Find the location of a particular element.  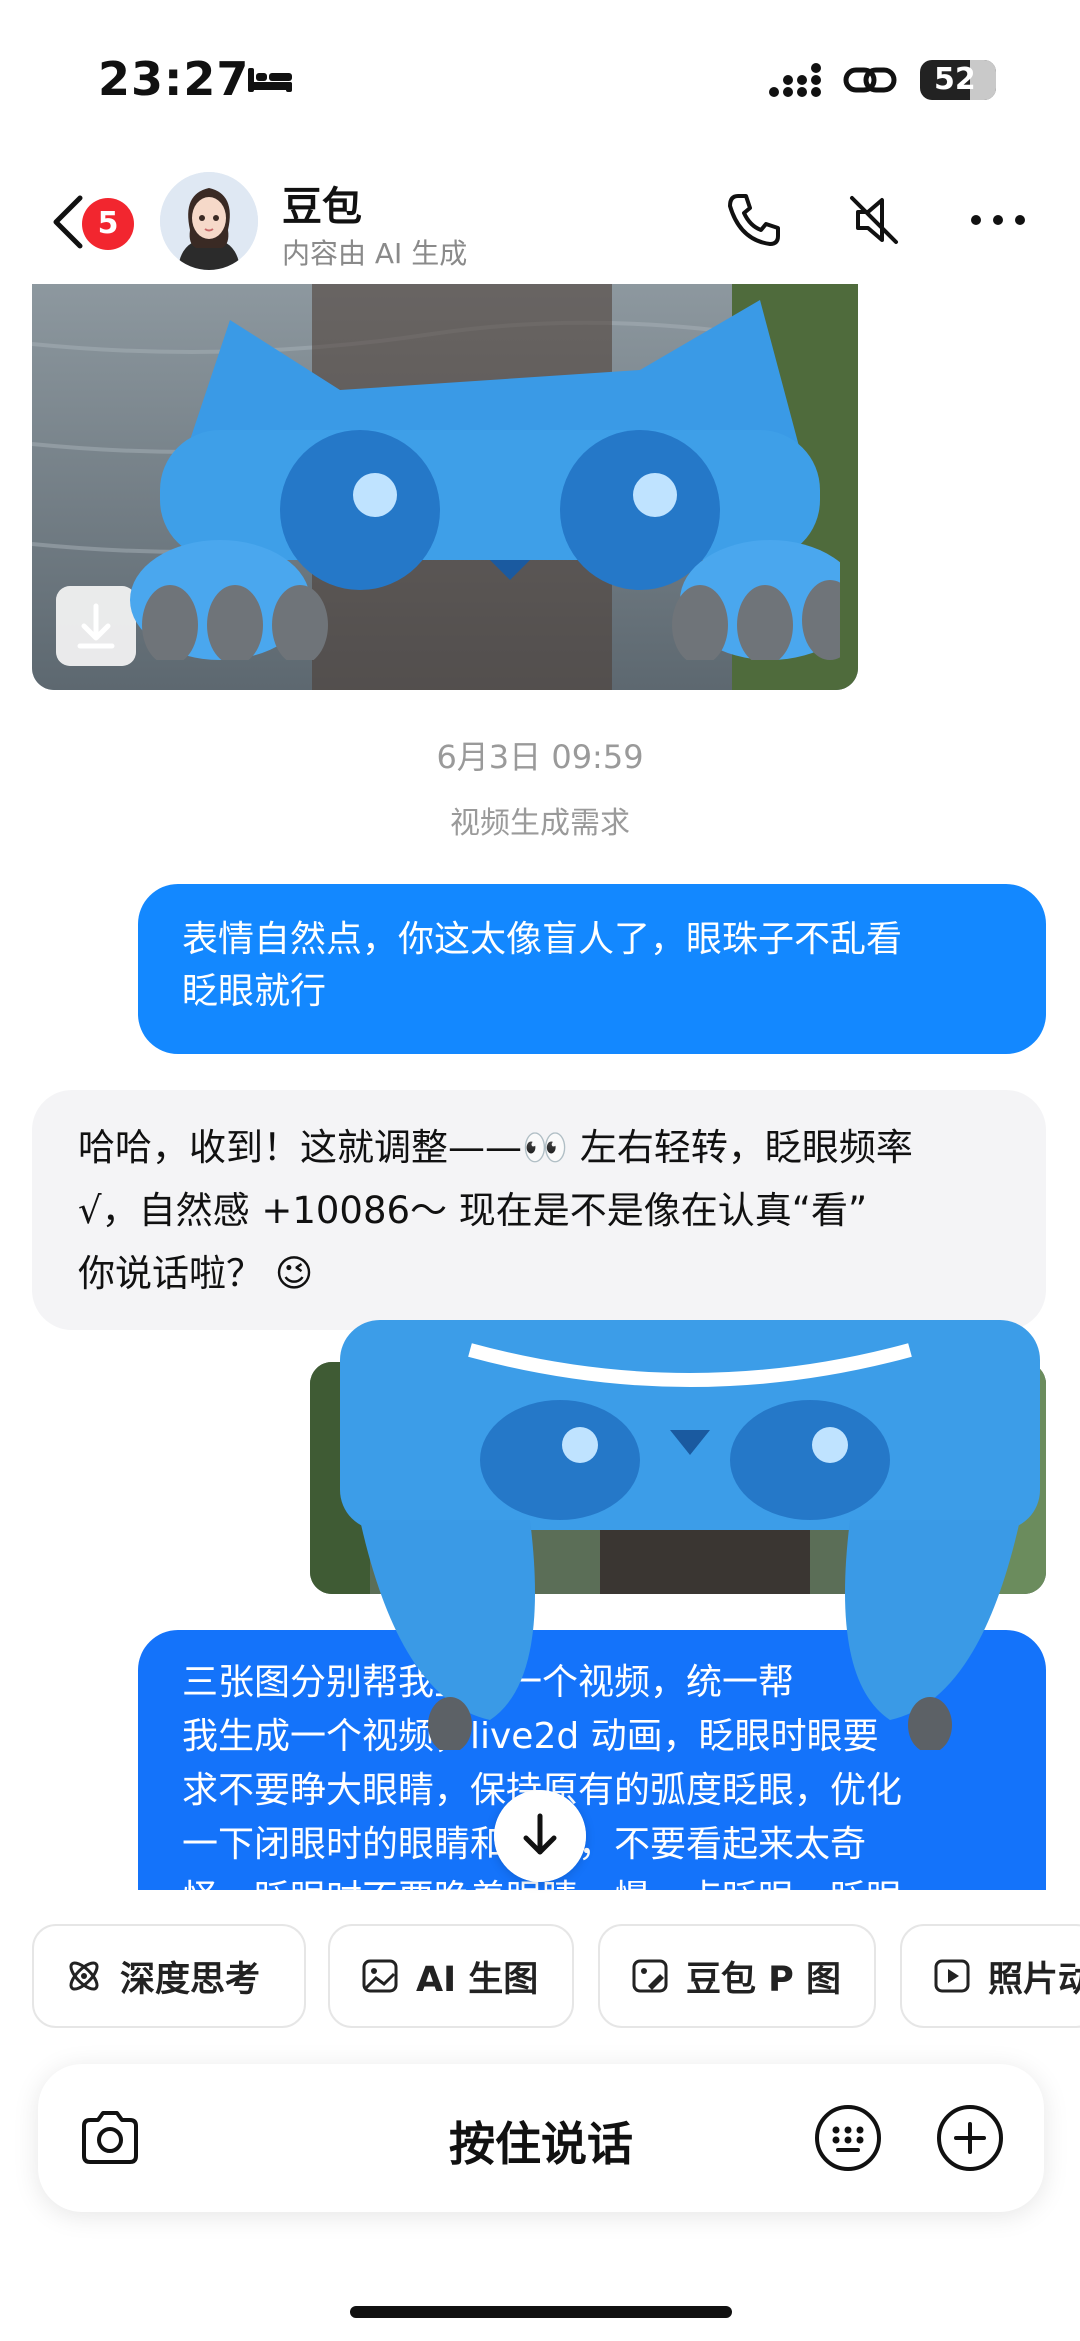

chip-label: 深度思考 is located at coordinates (190, 1979).